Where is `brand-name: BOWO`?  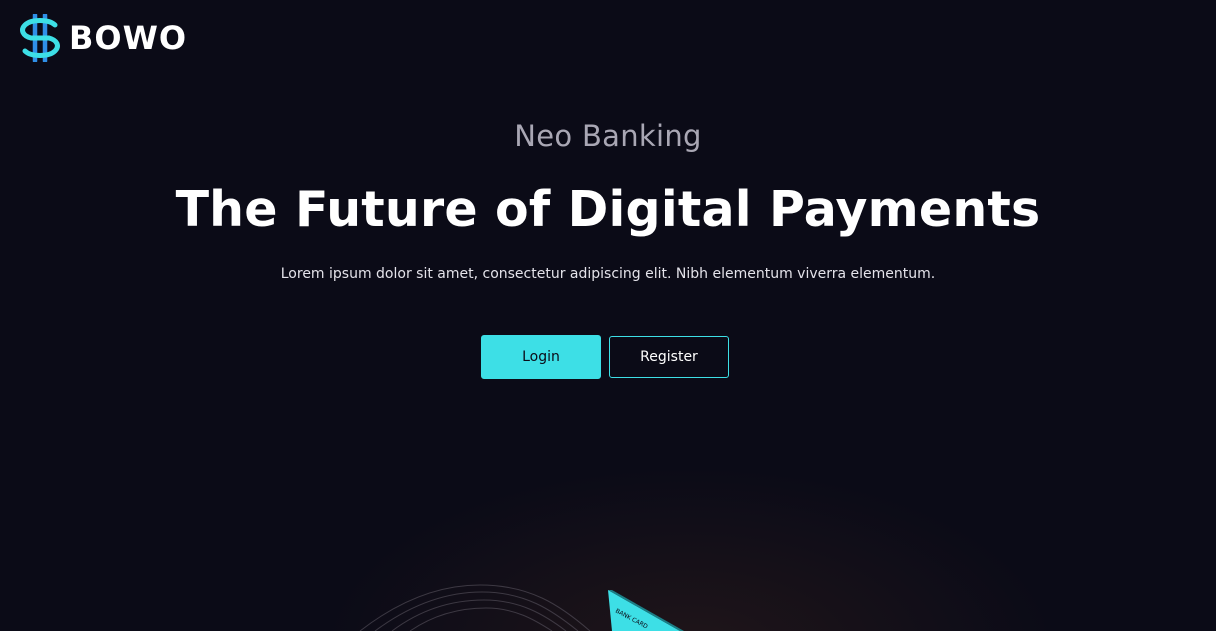
brand-name: BOWO is located at coordinates (128, 38).